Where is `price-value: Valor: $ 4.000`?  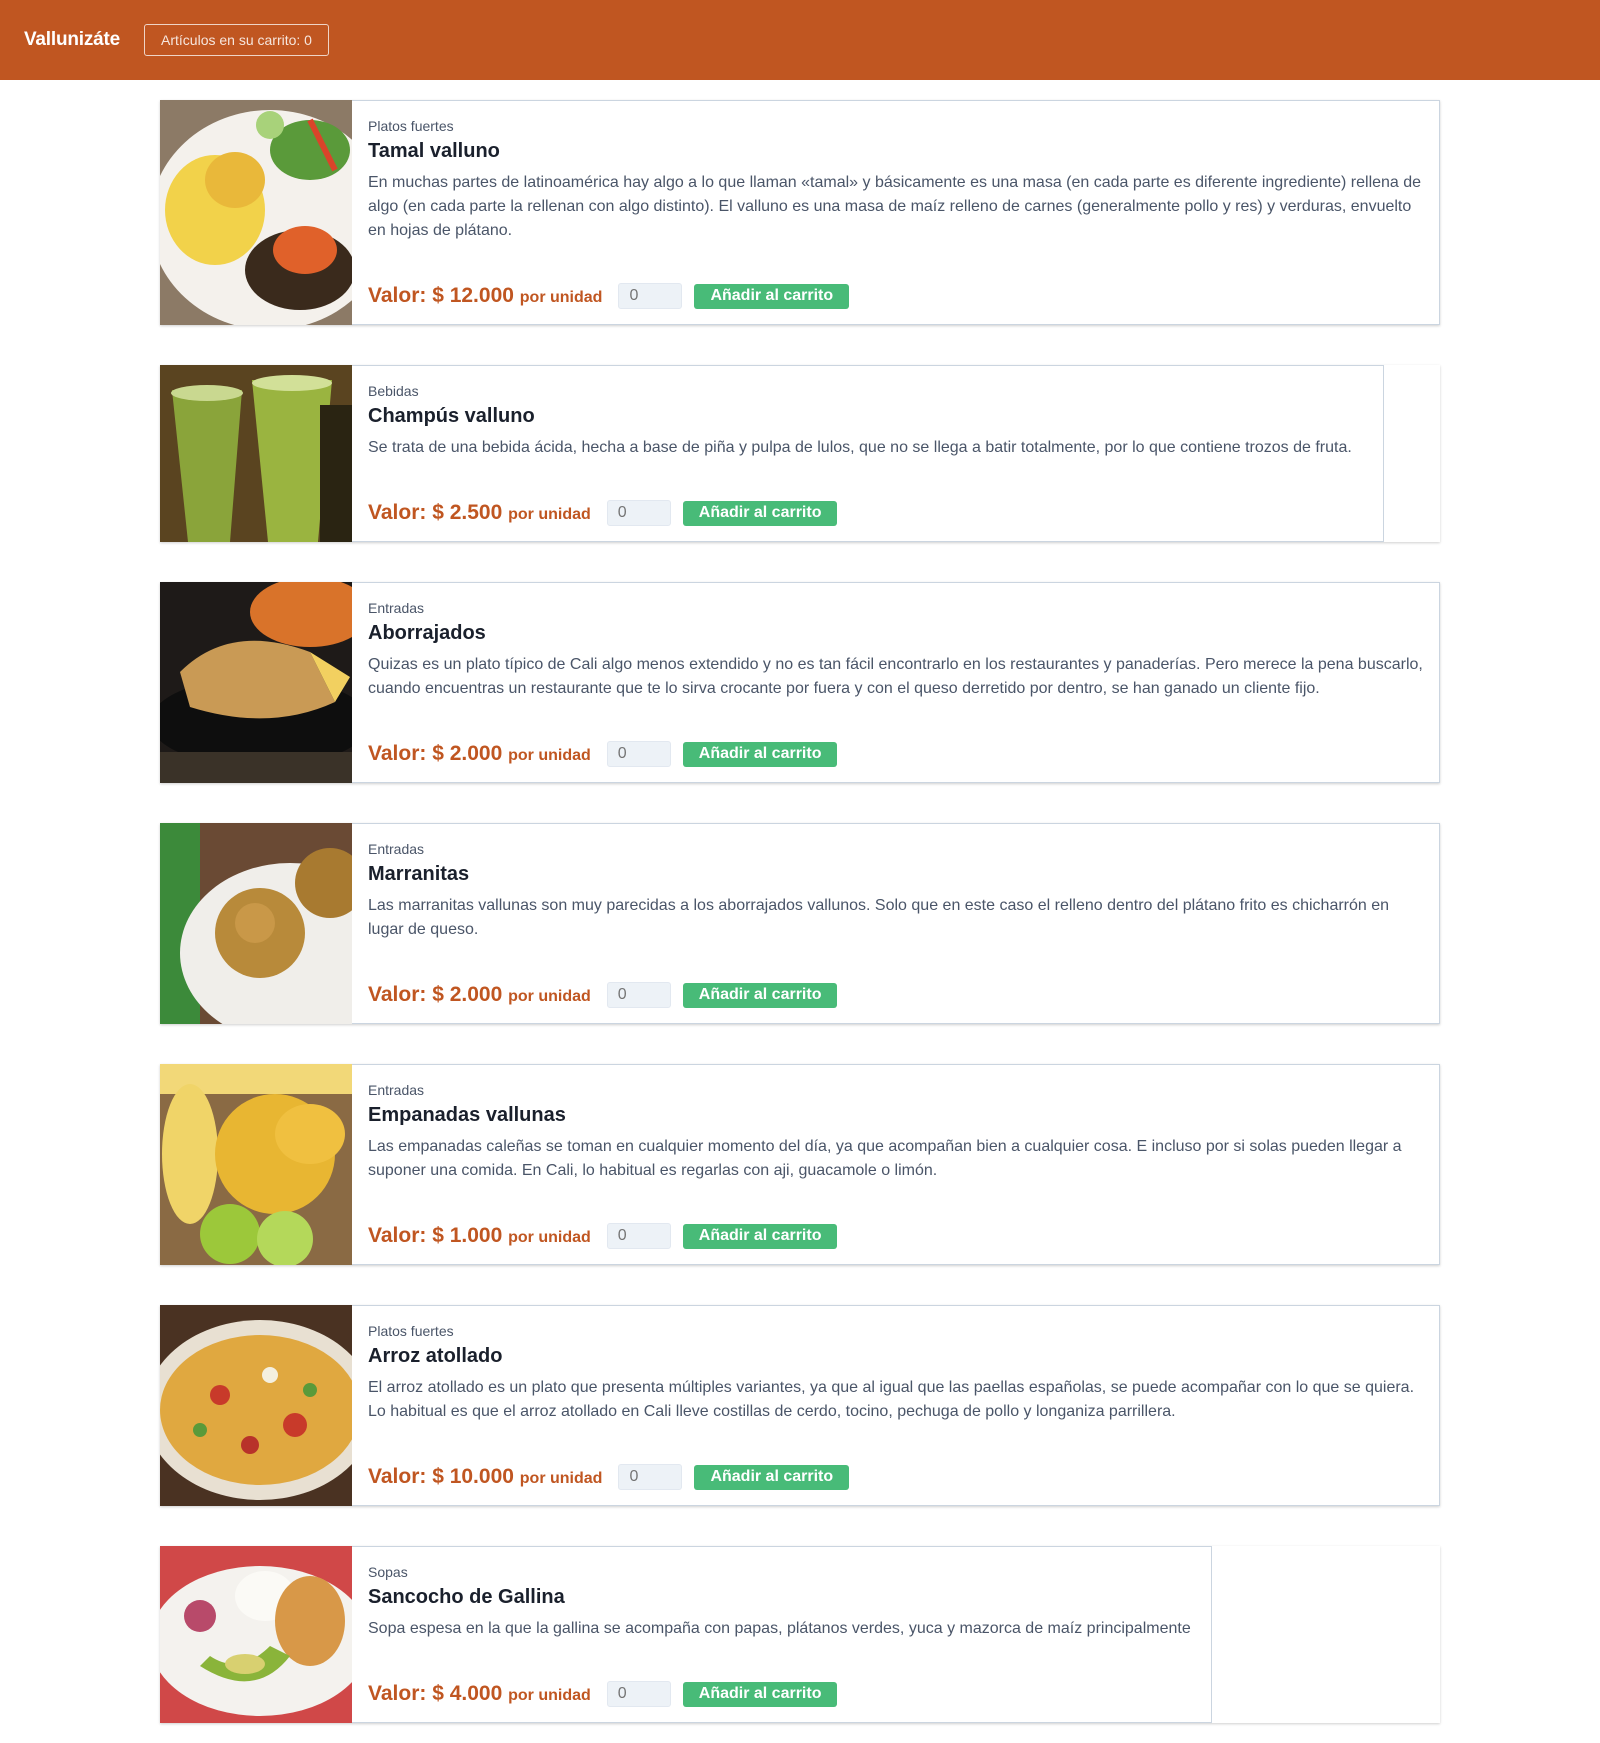 price-value: Valor: $ 4.000 is located at coordinates (435, 1693).